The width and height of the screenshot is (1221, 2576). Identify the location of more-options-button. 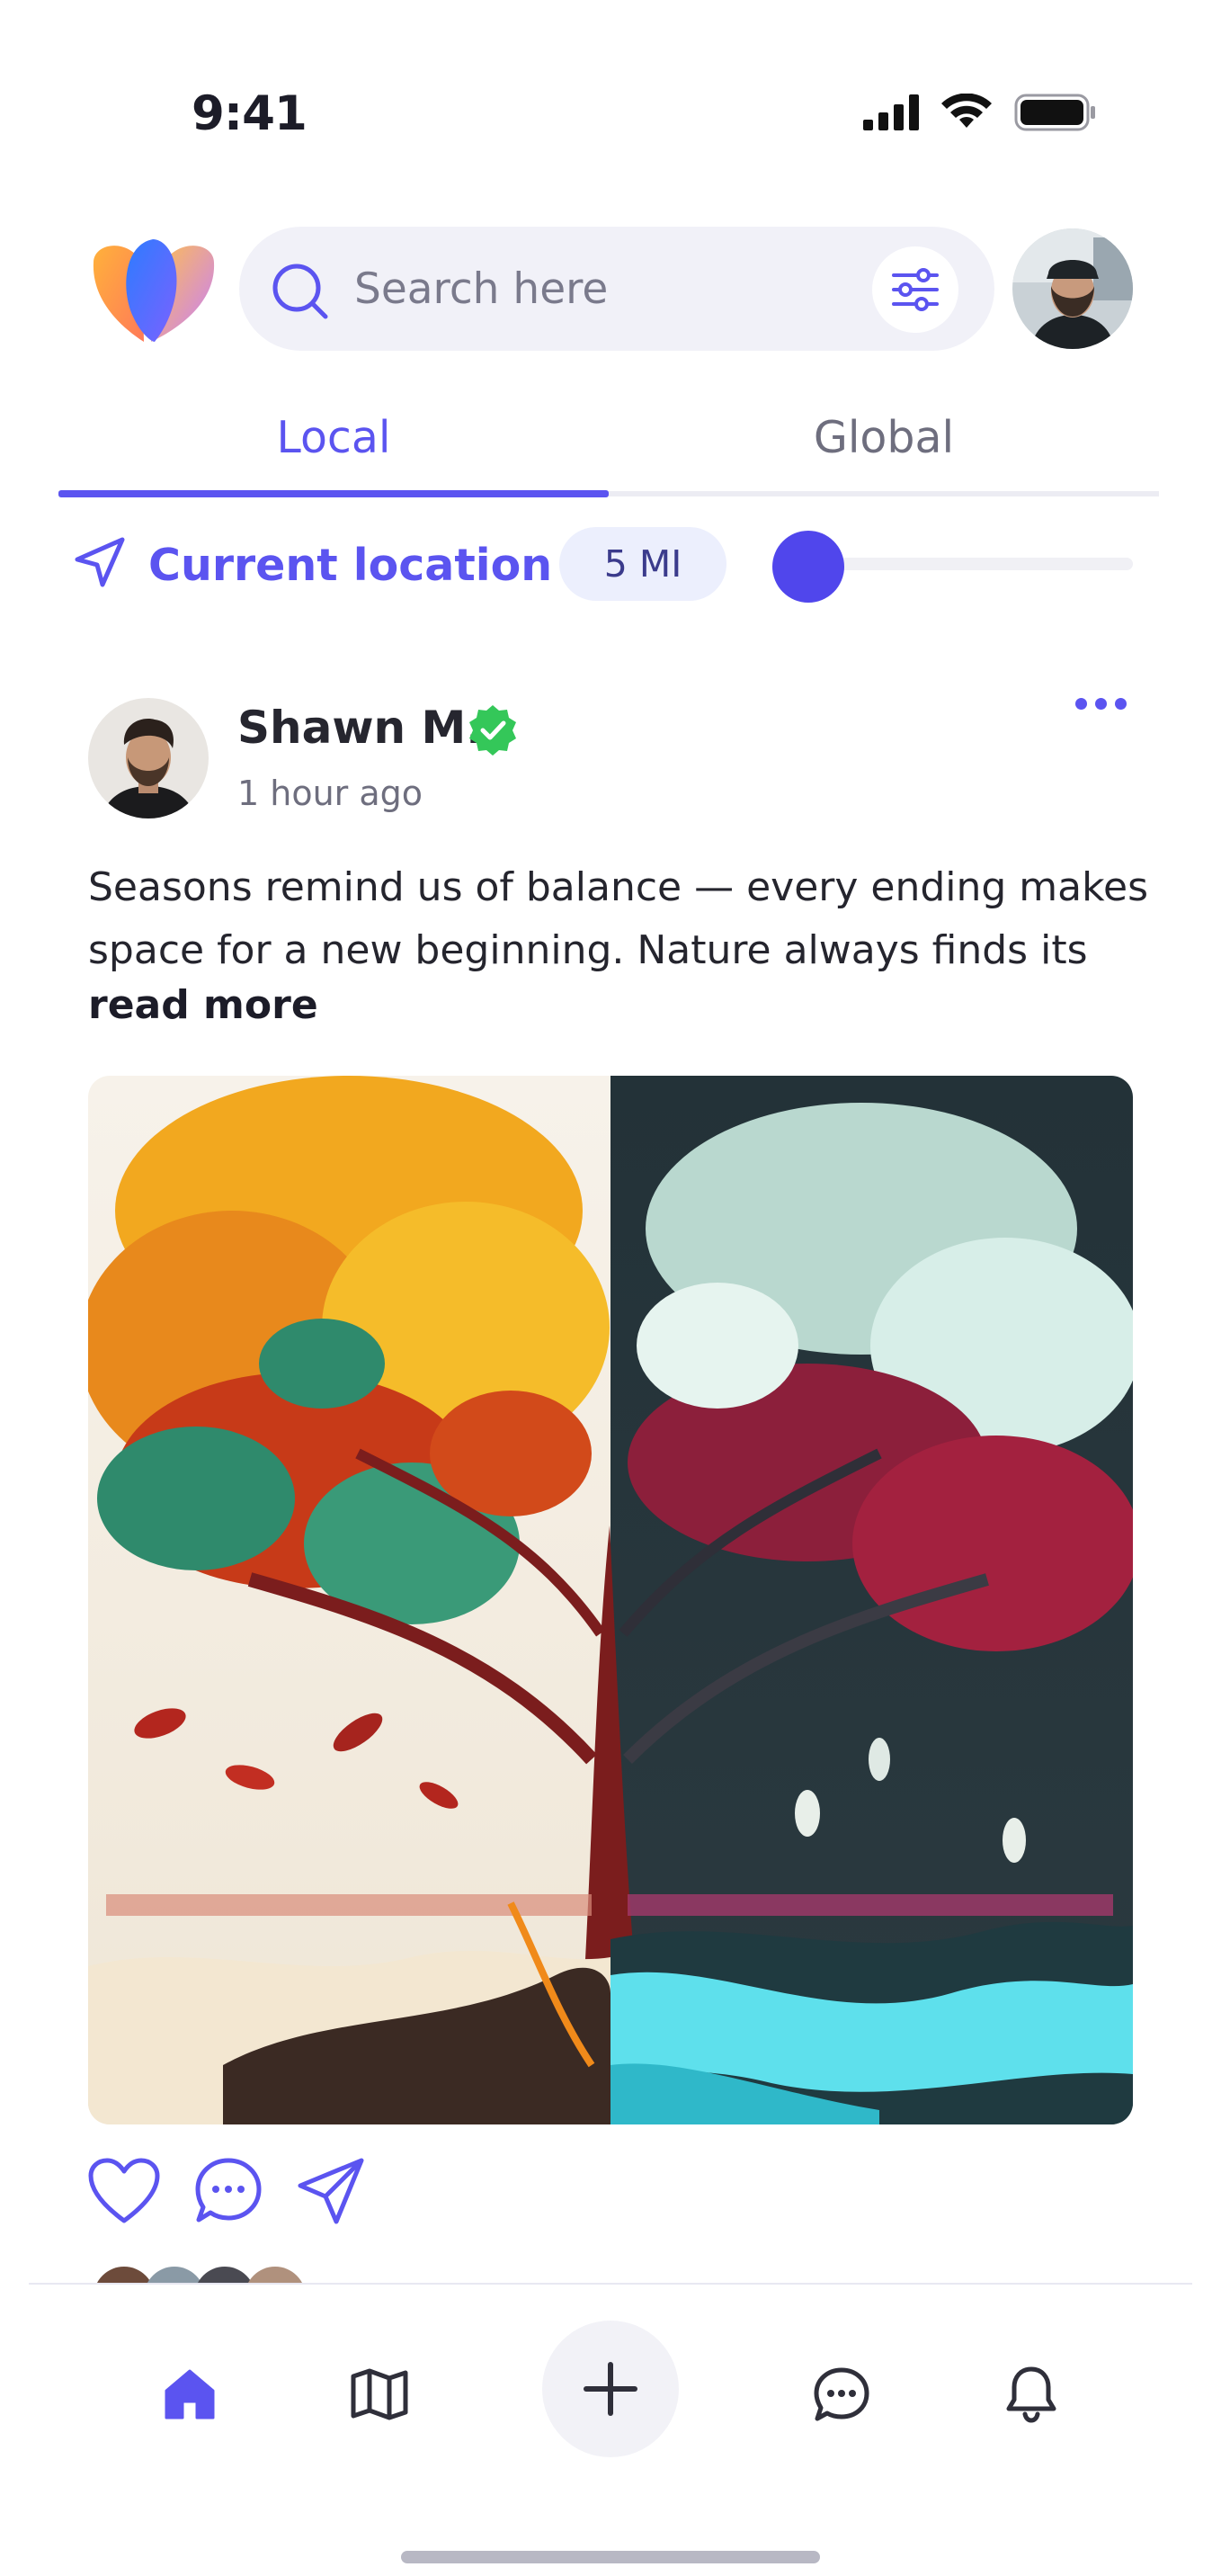
(1101, 704).